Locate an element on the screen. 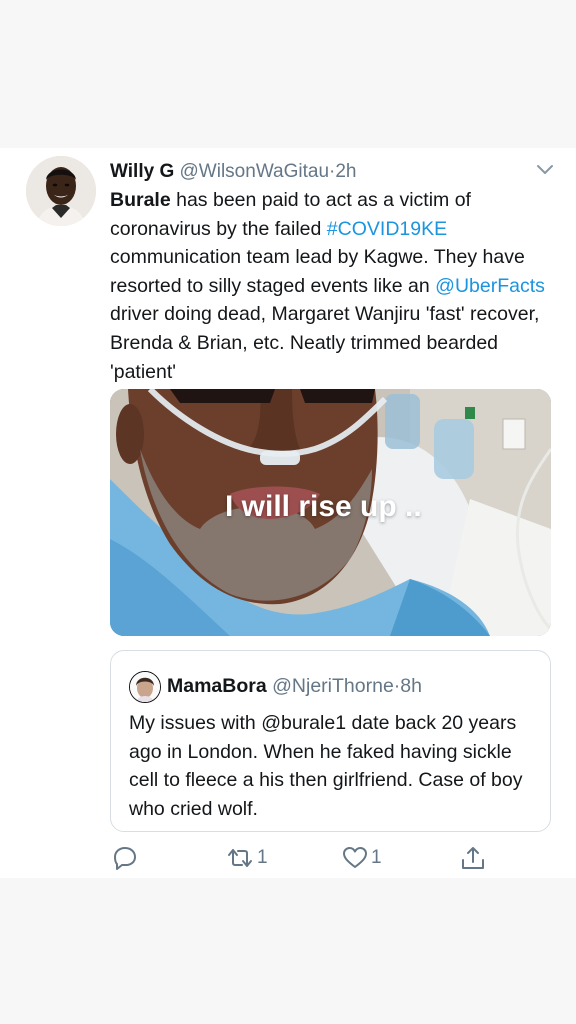  reply-button is located at coordinates (125, 858).